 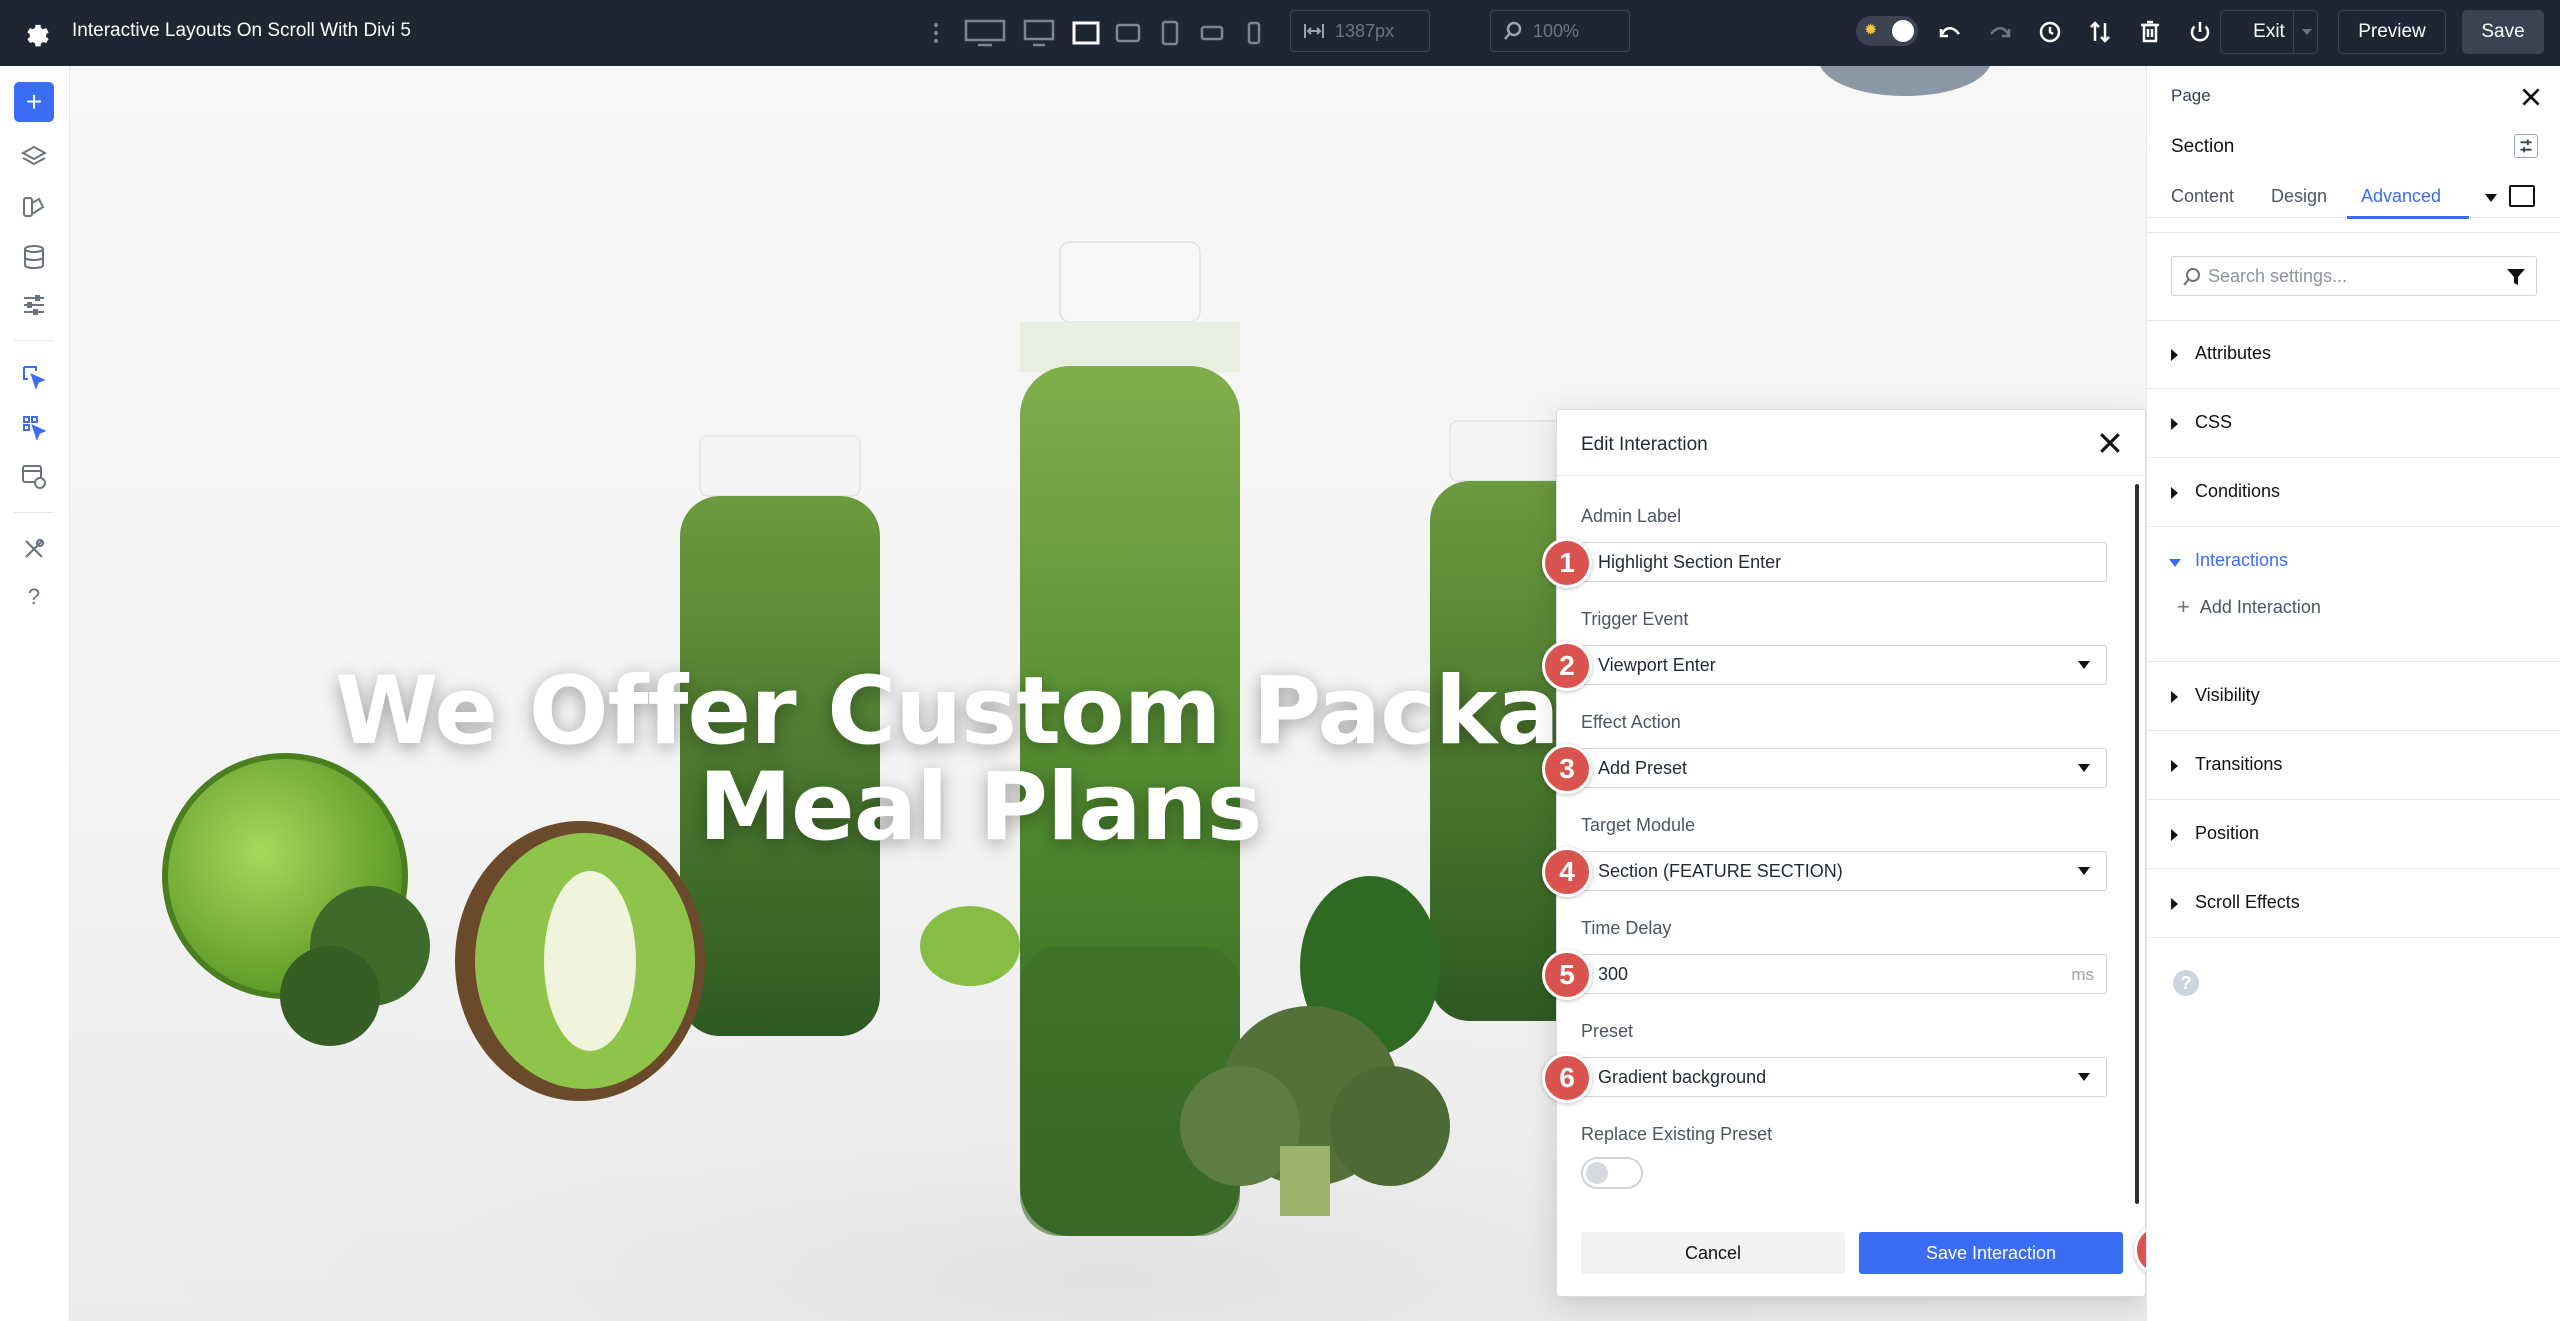 What do you see at coordinates (2299, 196) in the screenshot?
I see `tab-design: Design` at bounding box center [2299, 196].